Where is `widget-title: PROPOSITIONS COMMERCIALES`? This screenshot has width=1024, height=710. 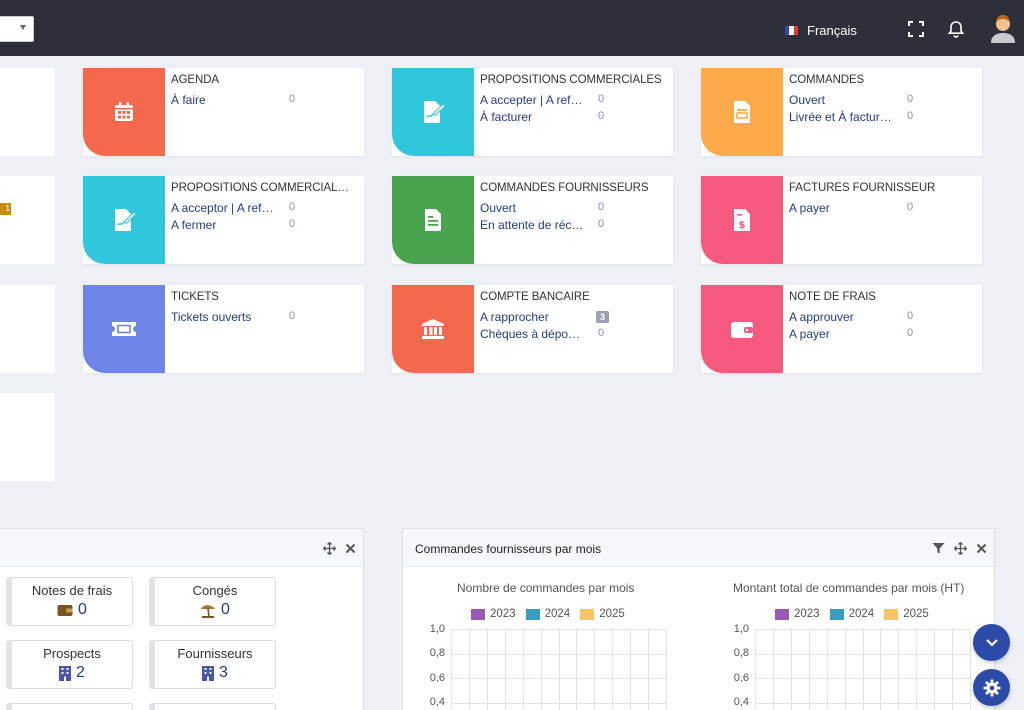 widget-title: PROPOSITIONS COMMERCIALES is located at coordinates (571, 80).